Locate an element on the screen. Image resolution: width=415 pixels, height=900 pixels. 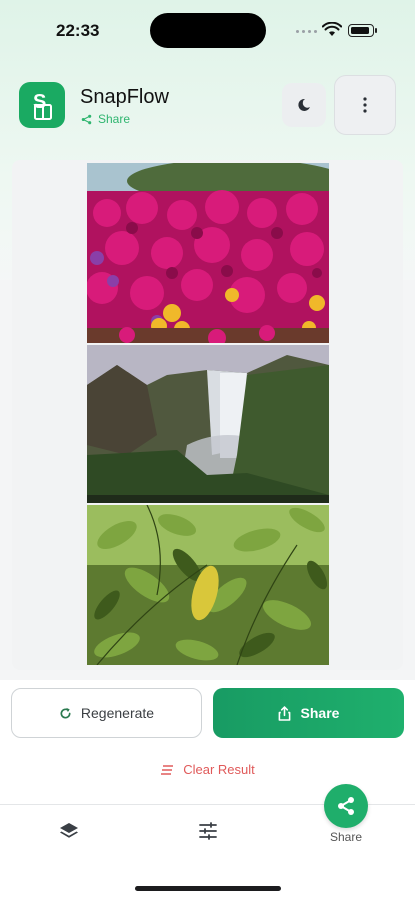
nav-share-label: Share is located at coordinates (346, 837).